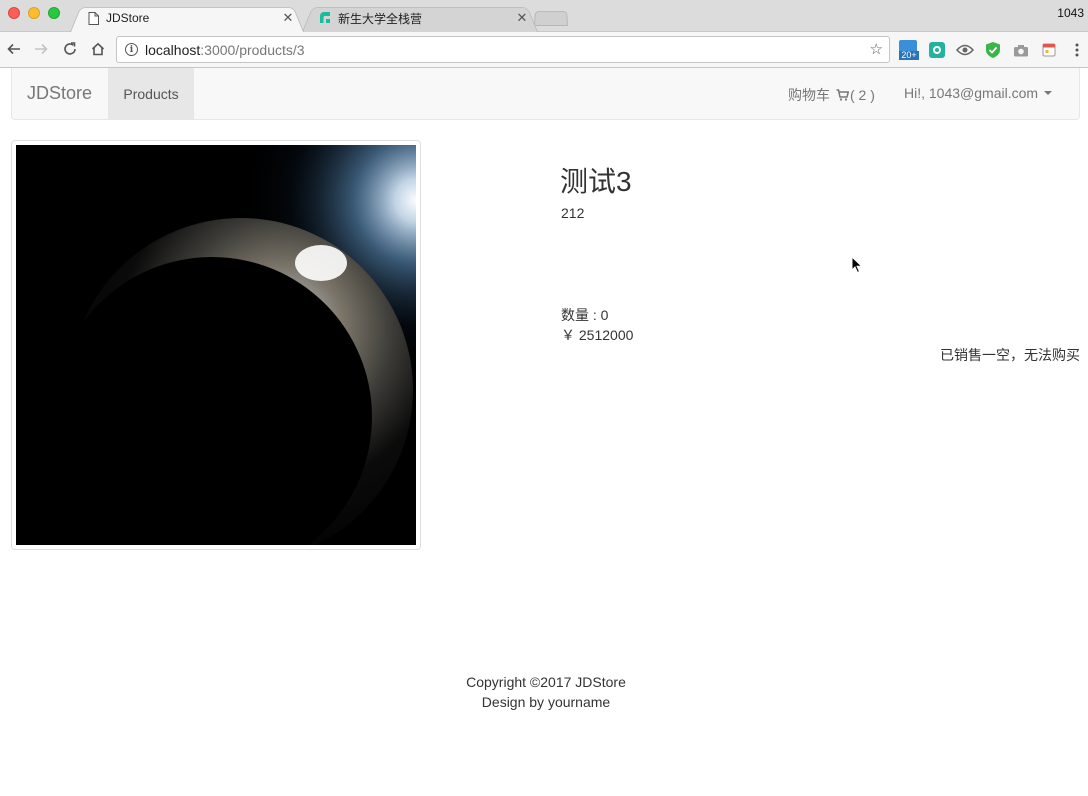 The image size is (1088, 796). Describe the element at coordinates (546, 682) in the screenshot. I see `footer-copyright: Copyright ©2017 JDStore` at that location.